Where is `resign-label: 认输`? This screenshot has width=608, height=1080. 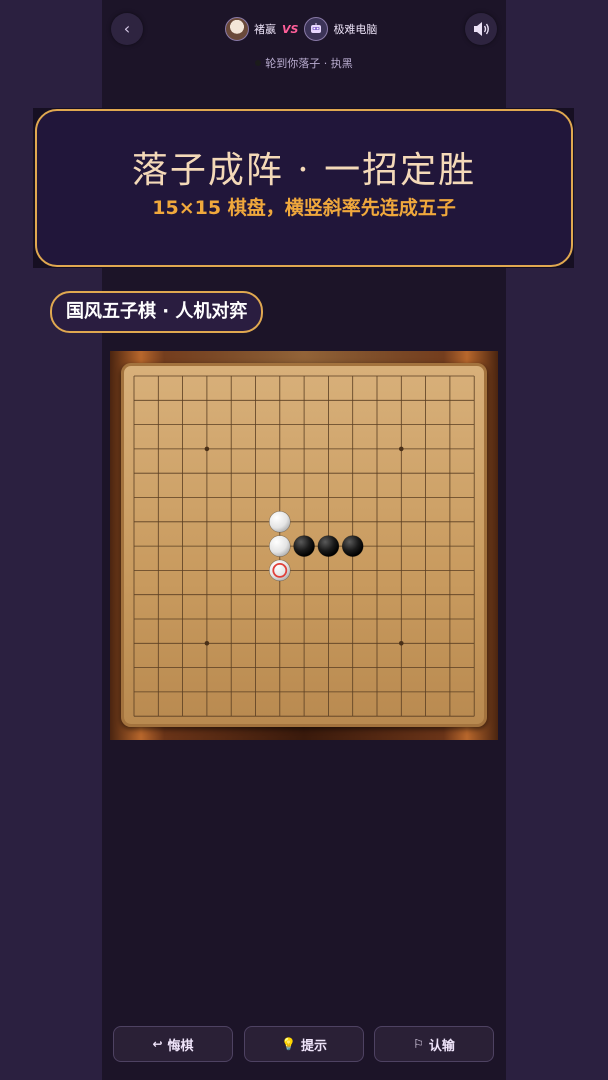 resign-label: 认输 is located at coordinates (441, 1046).